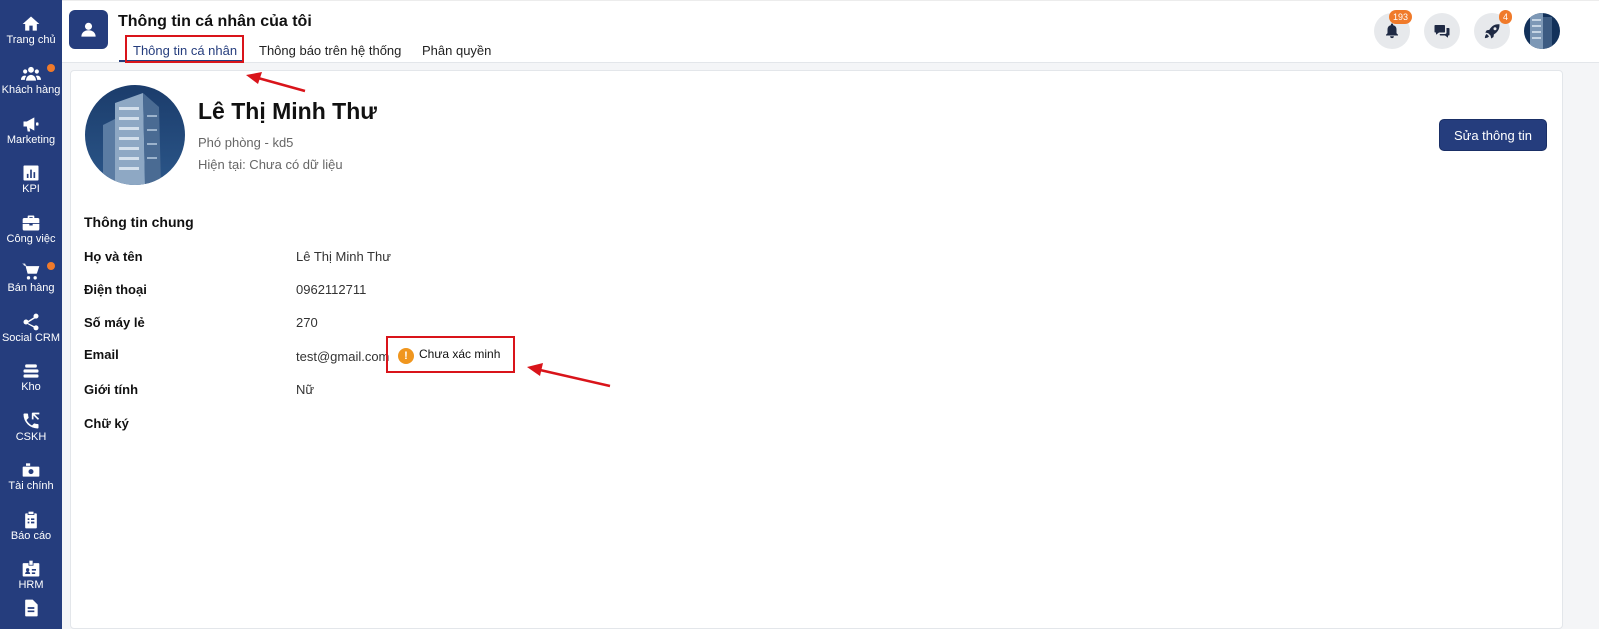 The image size is (1599, 629). Describe the element at coordinates (31, 437) in the screenshot. I see `sidebar-item-label: CSKH` at that location.